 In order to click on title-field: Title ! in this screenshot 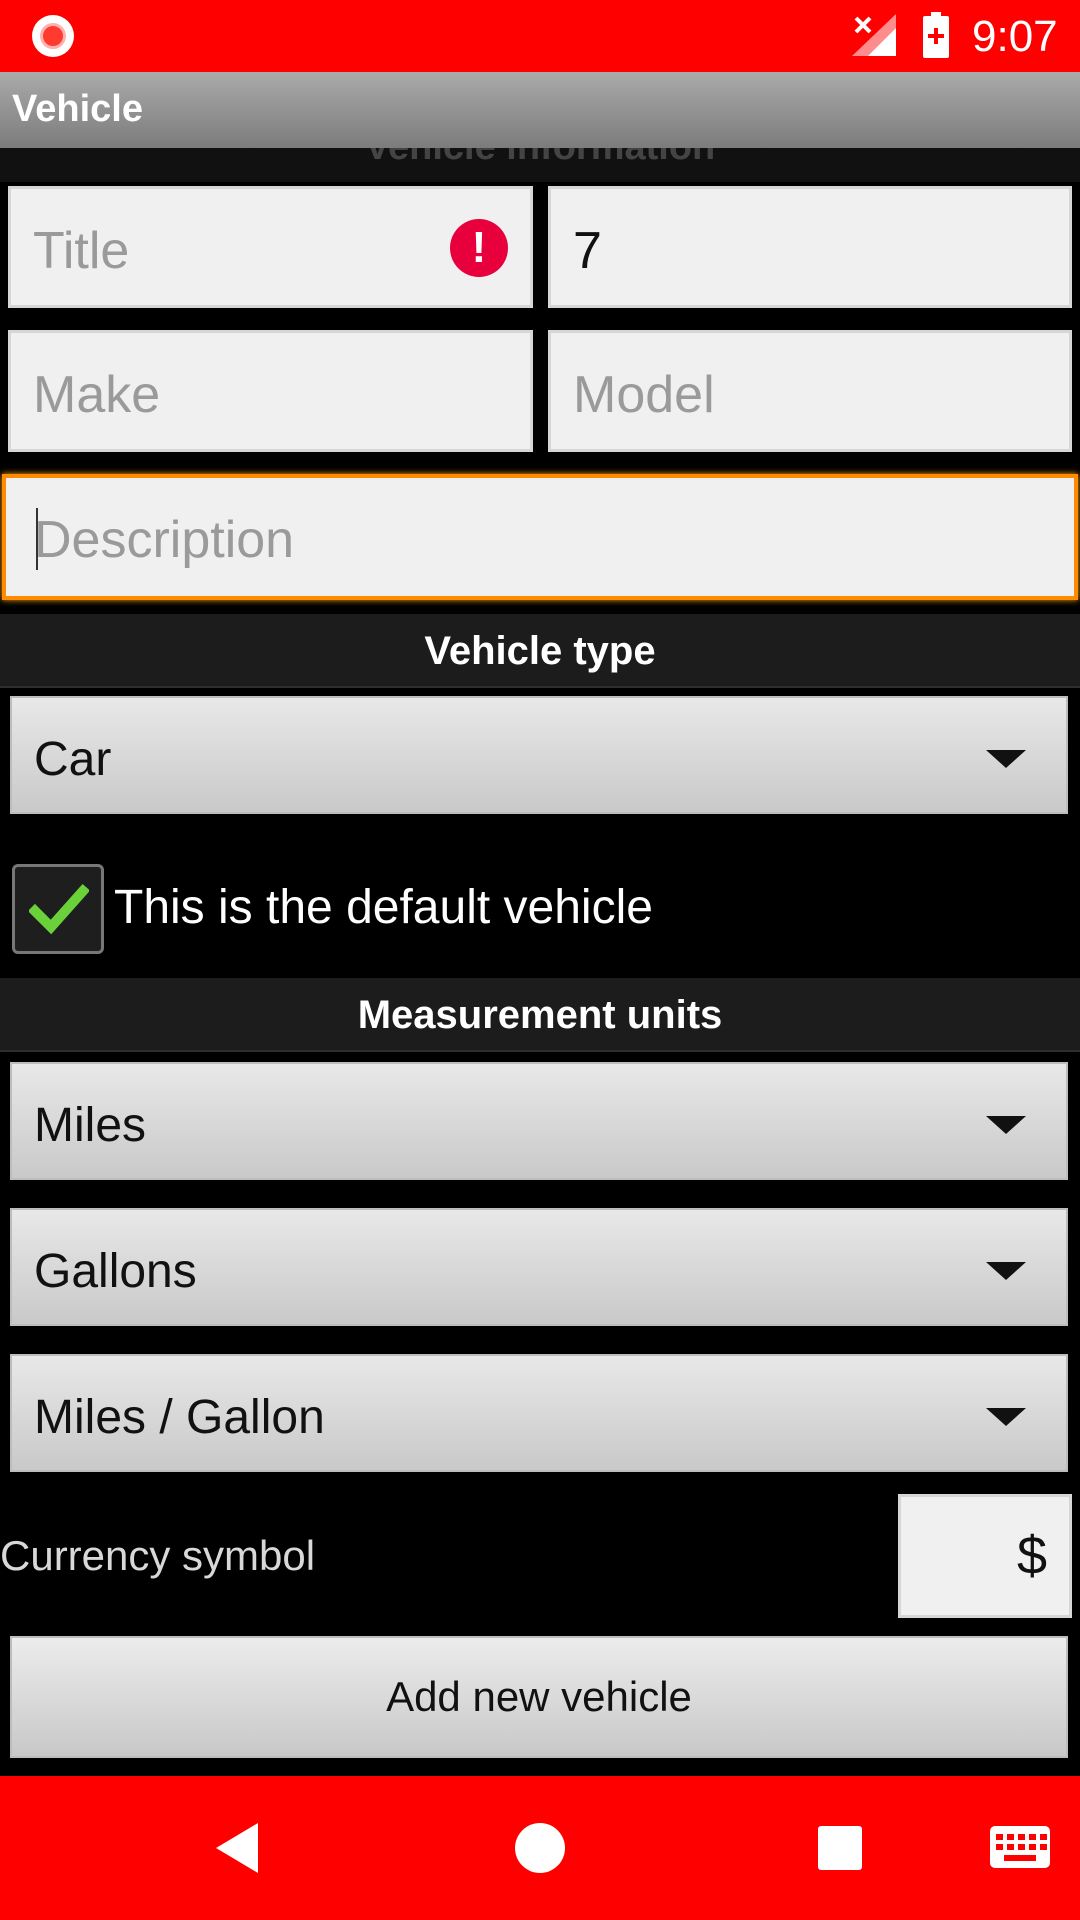, I will do `click(270, 247)`.